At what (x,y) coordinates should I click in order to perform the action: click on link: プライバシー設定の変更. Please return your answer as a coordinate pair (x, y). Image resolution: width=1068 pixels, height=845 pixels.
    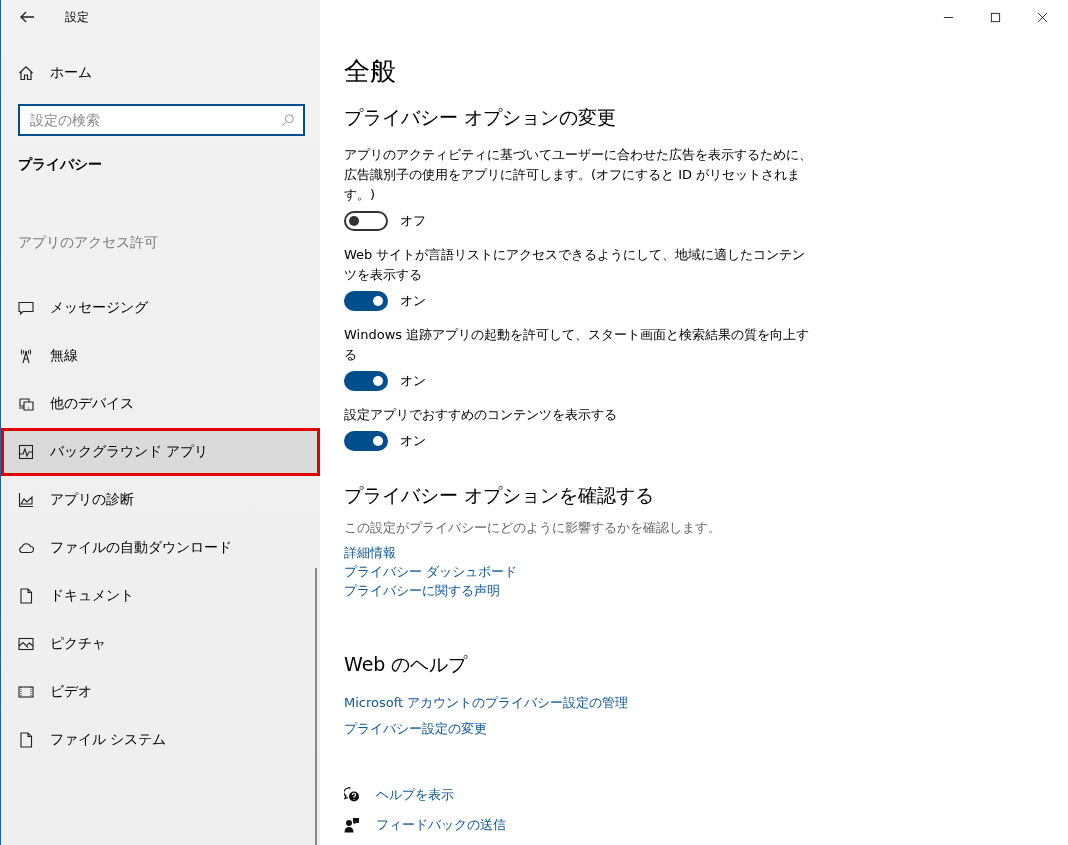
    Looking at the image, I should click on (415, 729).